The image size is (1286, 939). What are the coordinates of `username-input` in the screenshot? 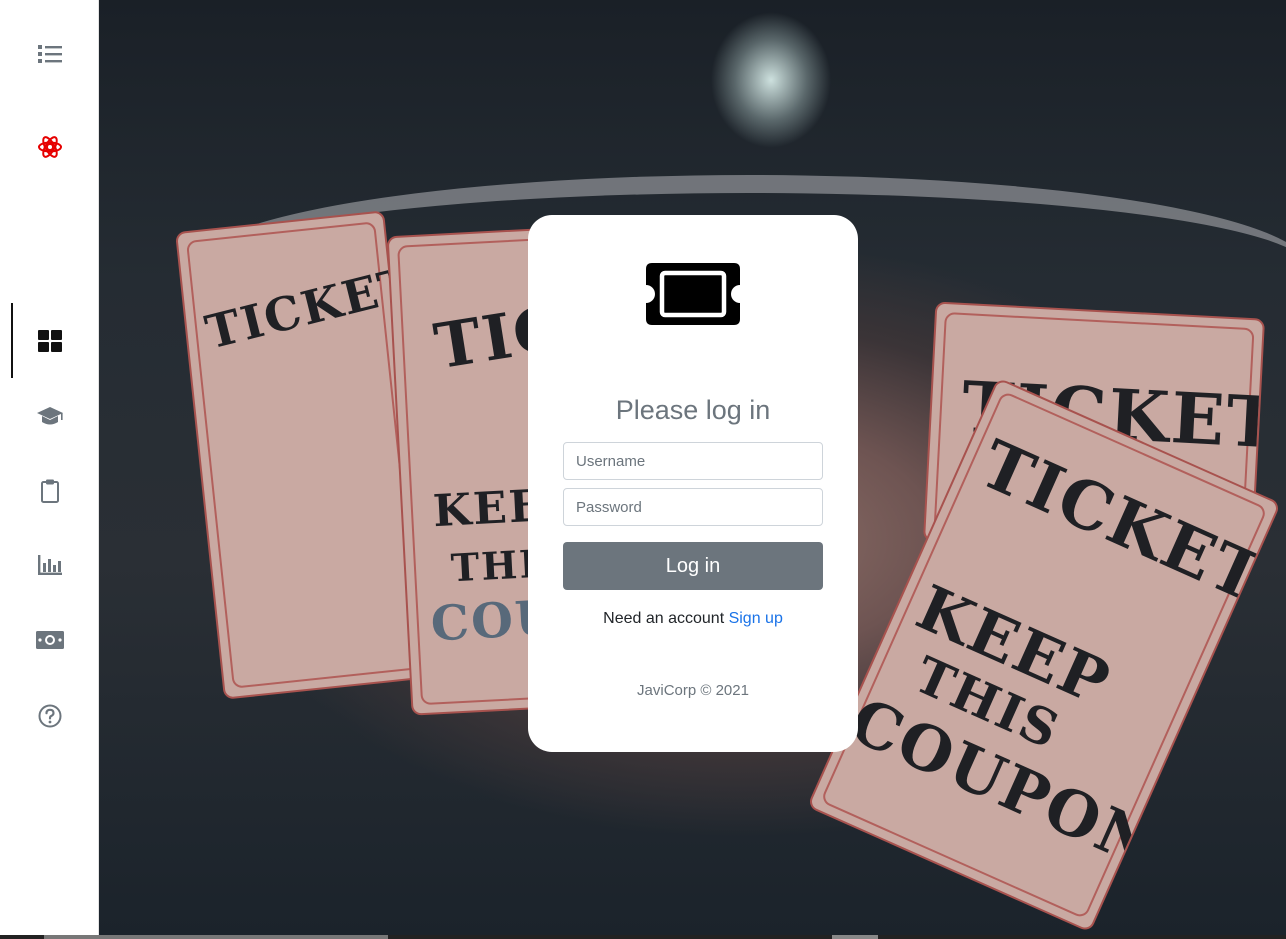 It's located at (693, 461).